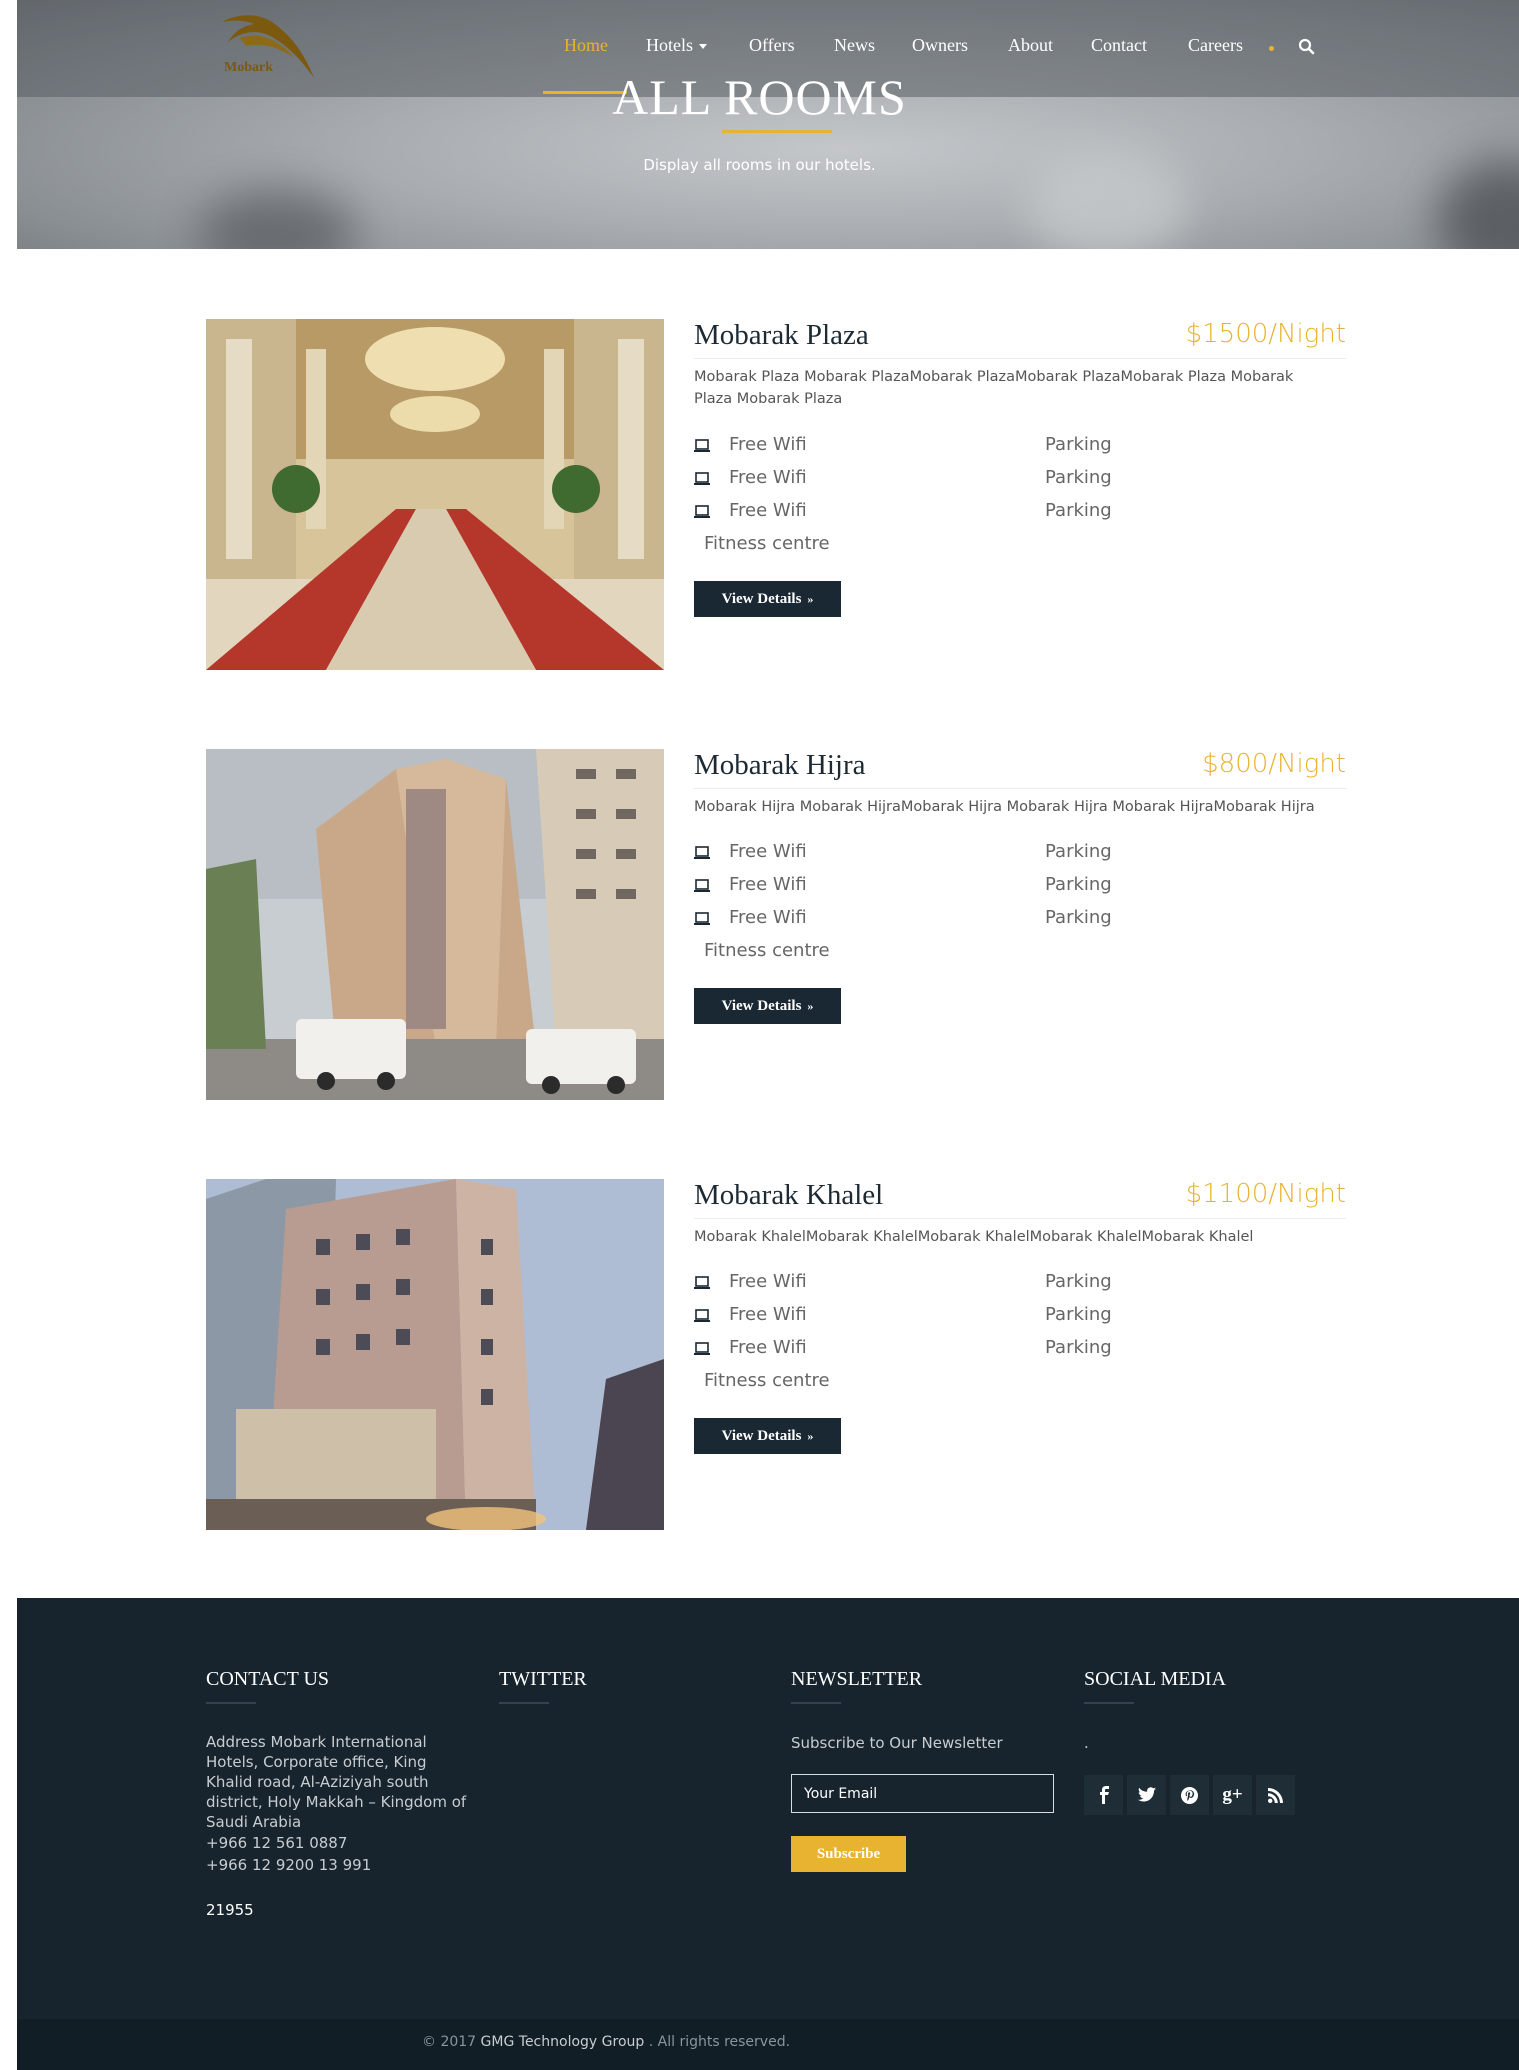  I want to click on room-name: Mobarak Khalel, so click(788, 1195).